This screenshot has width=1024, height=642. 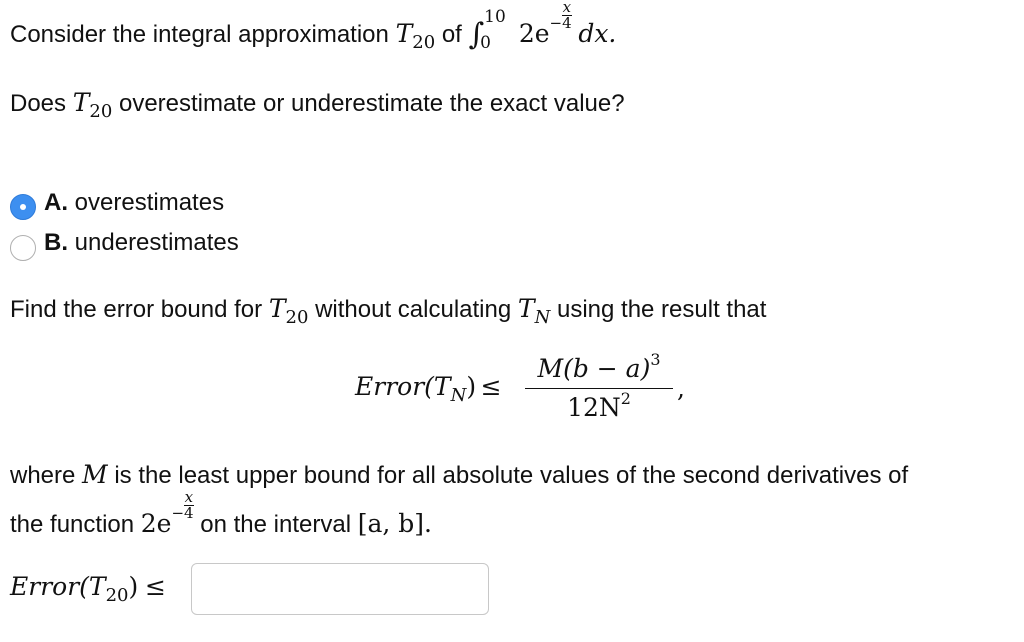 I want to click on m-symbol: M, so click(x=95, y=474).